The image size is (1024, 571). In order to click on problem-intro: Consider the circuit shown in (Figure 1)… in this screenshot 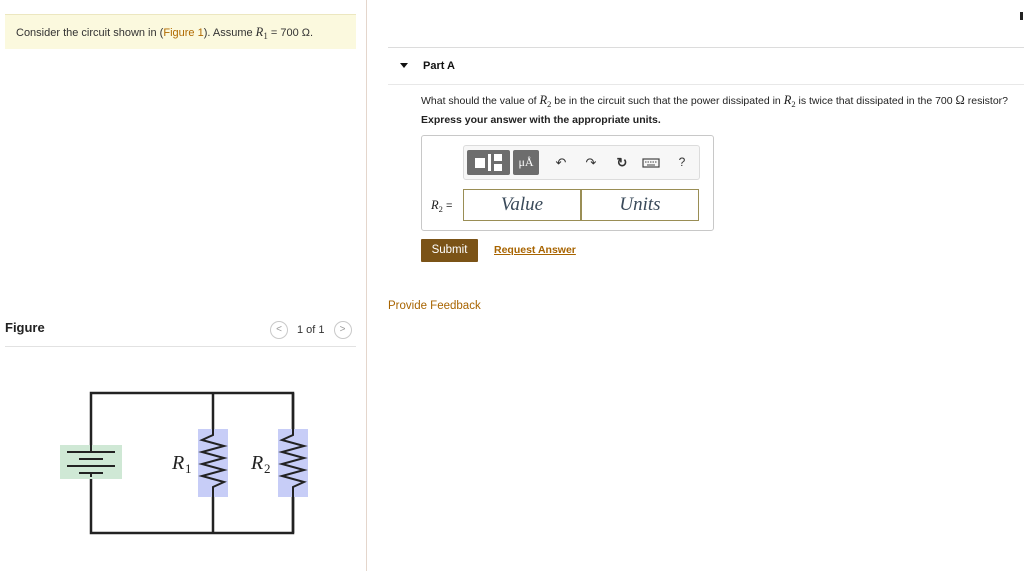, I will do `click(180, 31)`.